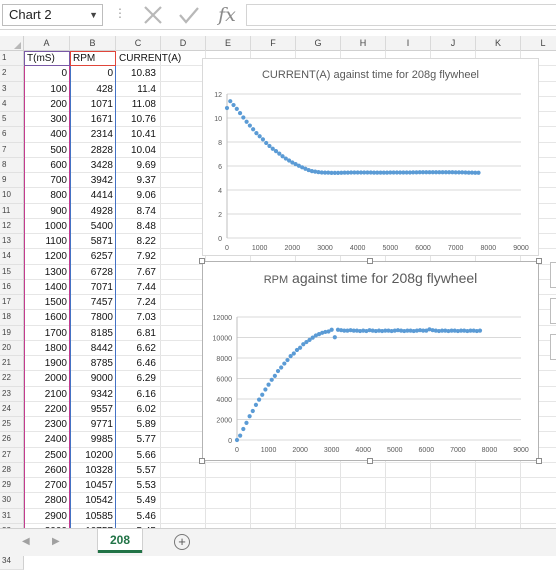  Describe the element at coordinates (138, 134) in the screenshot. I see `cell: 10.41` at that location.